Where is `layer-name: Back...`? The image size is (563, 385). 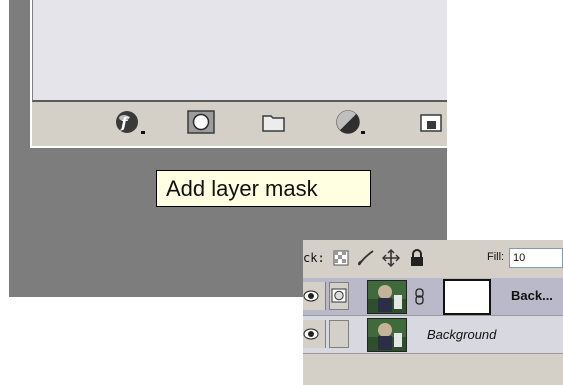 layer-name: Back... is located at coordinates (532, 295).